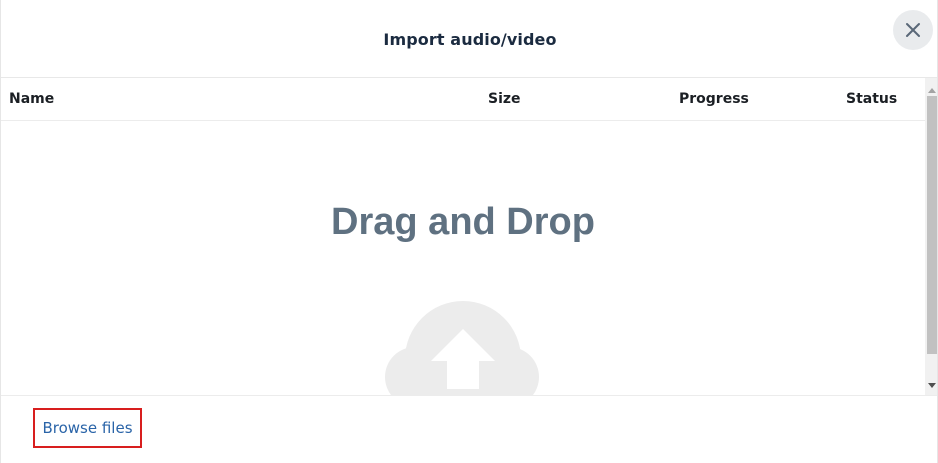 The width and height of the screenshot is (938, 463). I want to click on drop-zone-text: Drag and Drop, so click(463, 222).